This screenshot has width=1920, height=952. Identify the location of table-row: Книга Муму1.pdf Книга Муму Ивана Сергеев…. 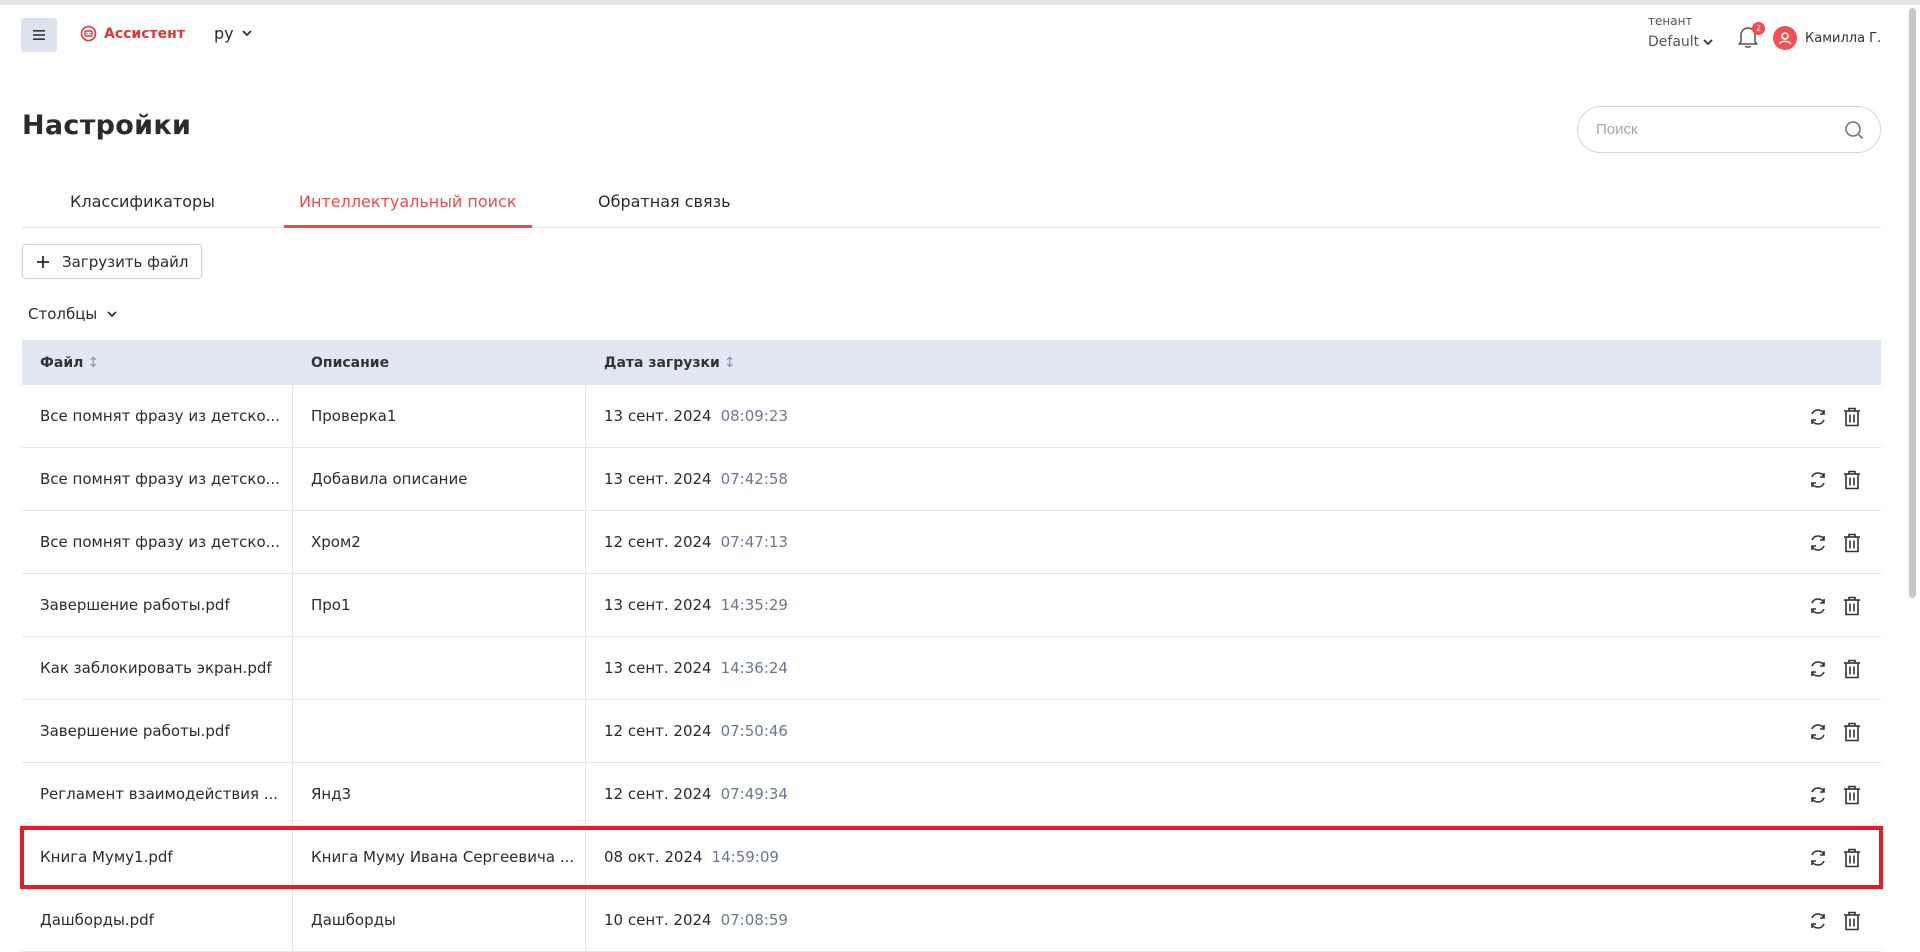
(951, 857).